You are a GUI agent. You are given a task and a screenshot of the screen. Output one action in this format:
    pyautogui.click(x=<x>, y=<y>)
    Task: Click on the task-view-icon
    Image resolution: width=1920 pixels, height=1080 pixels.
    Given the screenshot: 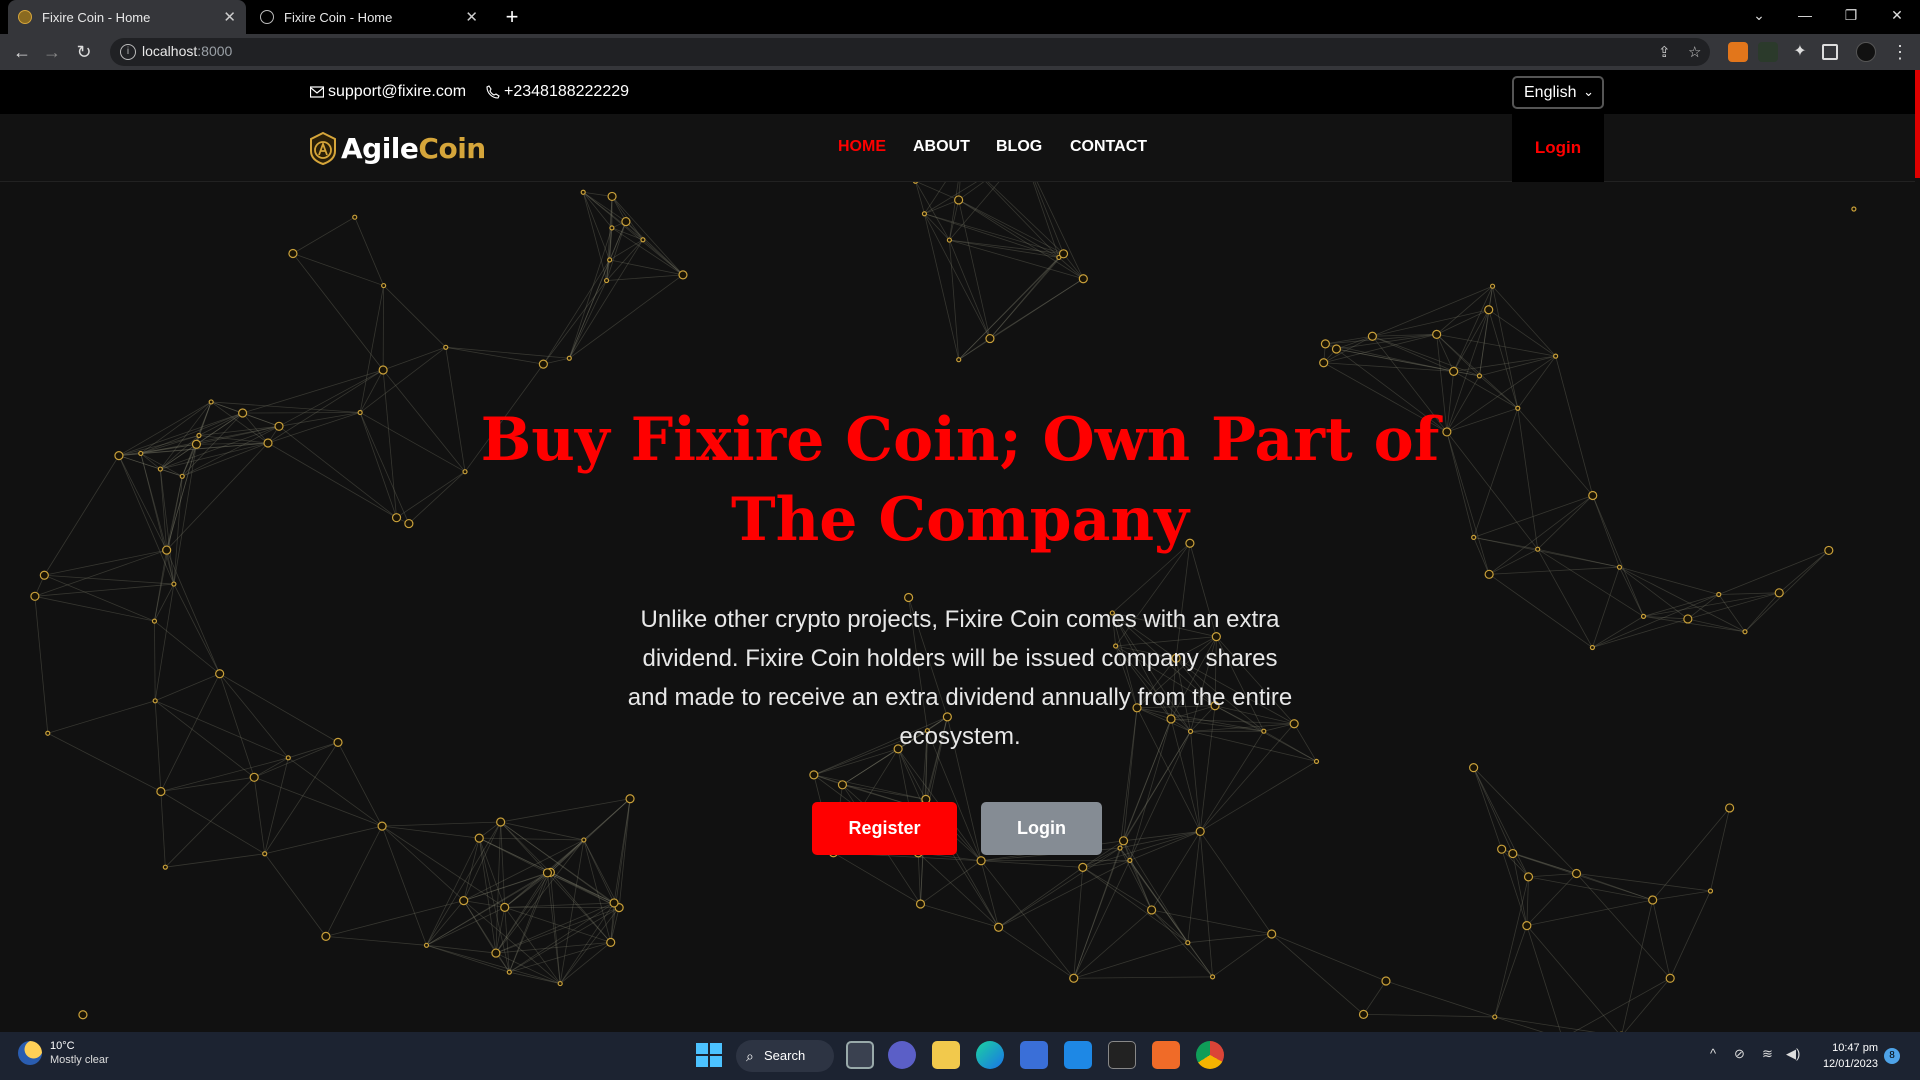 What is the action you would take?
    pyautogui.click(x=860, y=1055)
    